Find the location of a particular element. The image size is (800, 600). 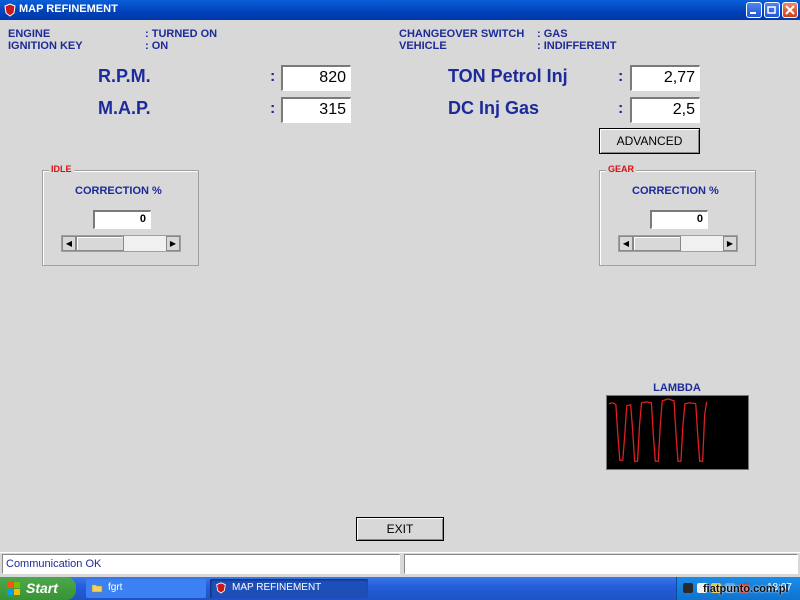

lambda-label: LAMBDA is located at coordinates (677, 388).